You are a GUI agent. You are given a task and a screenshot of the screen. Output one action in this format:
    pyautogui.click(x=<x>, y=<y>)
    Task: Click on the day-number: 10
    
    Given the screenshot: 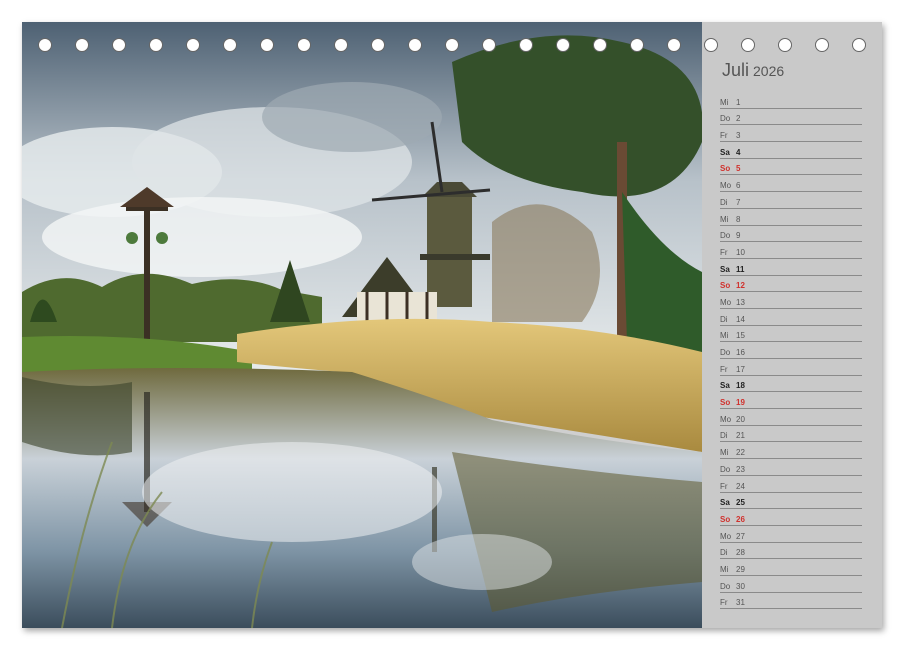 What is the action you would take?
    pyautogui.click(x=740, y=252)
    